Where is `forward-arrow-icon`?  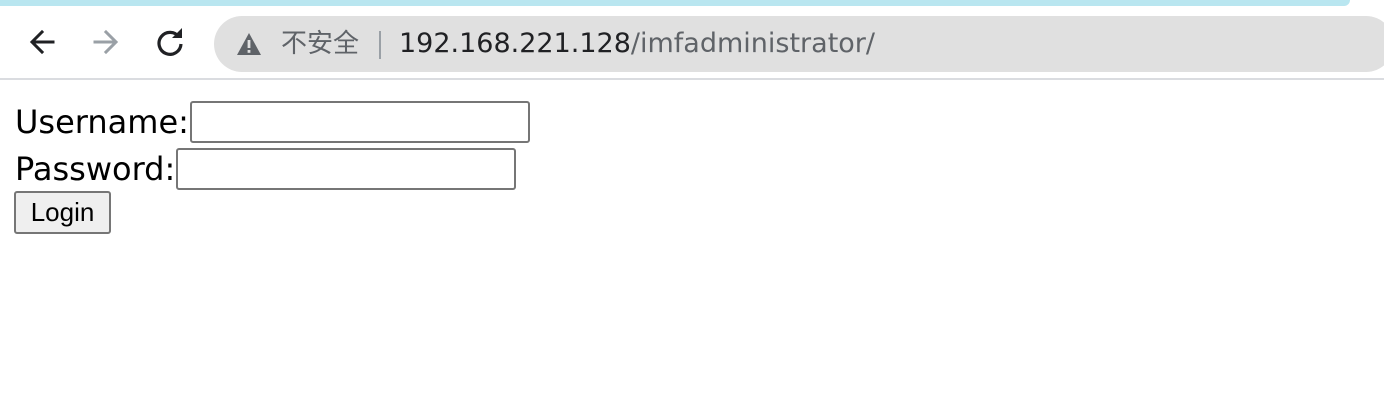 forward-arrow-icon is located at coordinates (106, 42).